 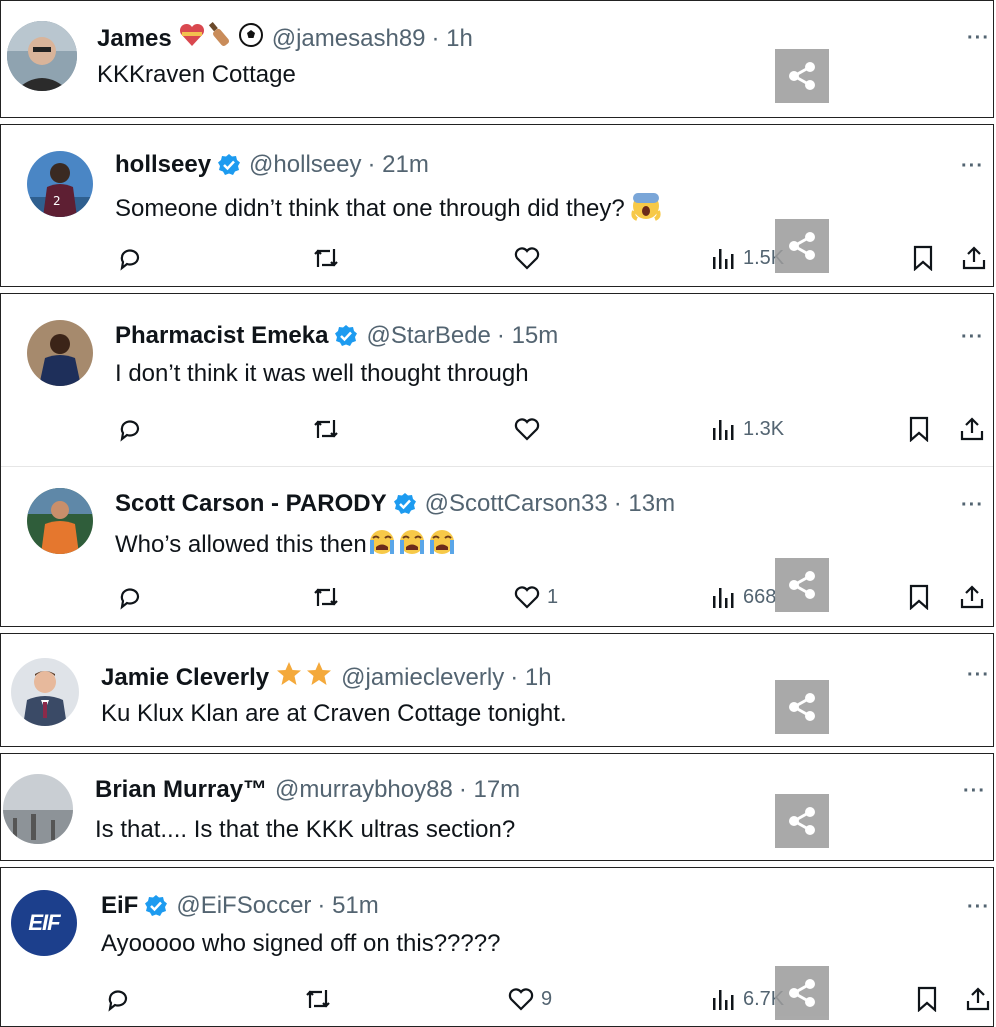 I want to click on user-handle: @ScottCarson33, so click(x=516, y=504).